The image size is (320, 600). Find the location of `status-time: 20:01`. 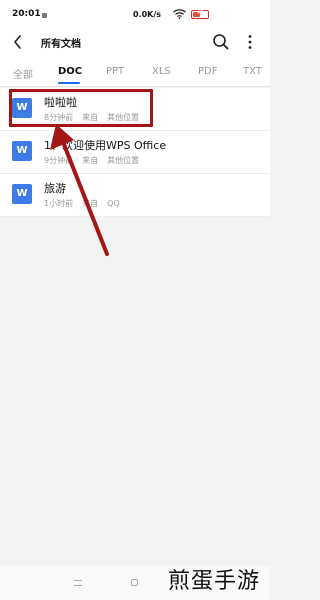

status-time: 20:01 is located at coordinates (26, 14).